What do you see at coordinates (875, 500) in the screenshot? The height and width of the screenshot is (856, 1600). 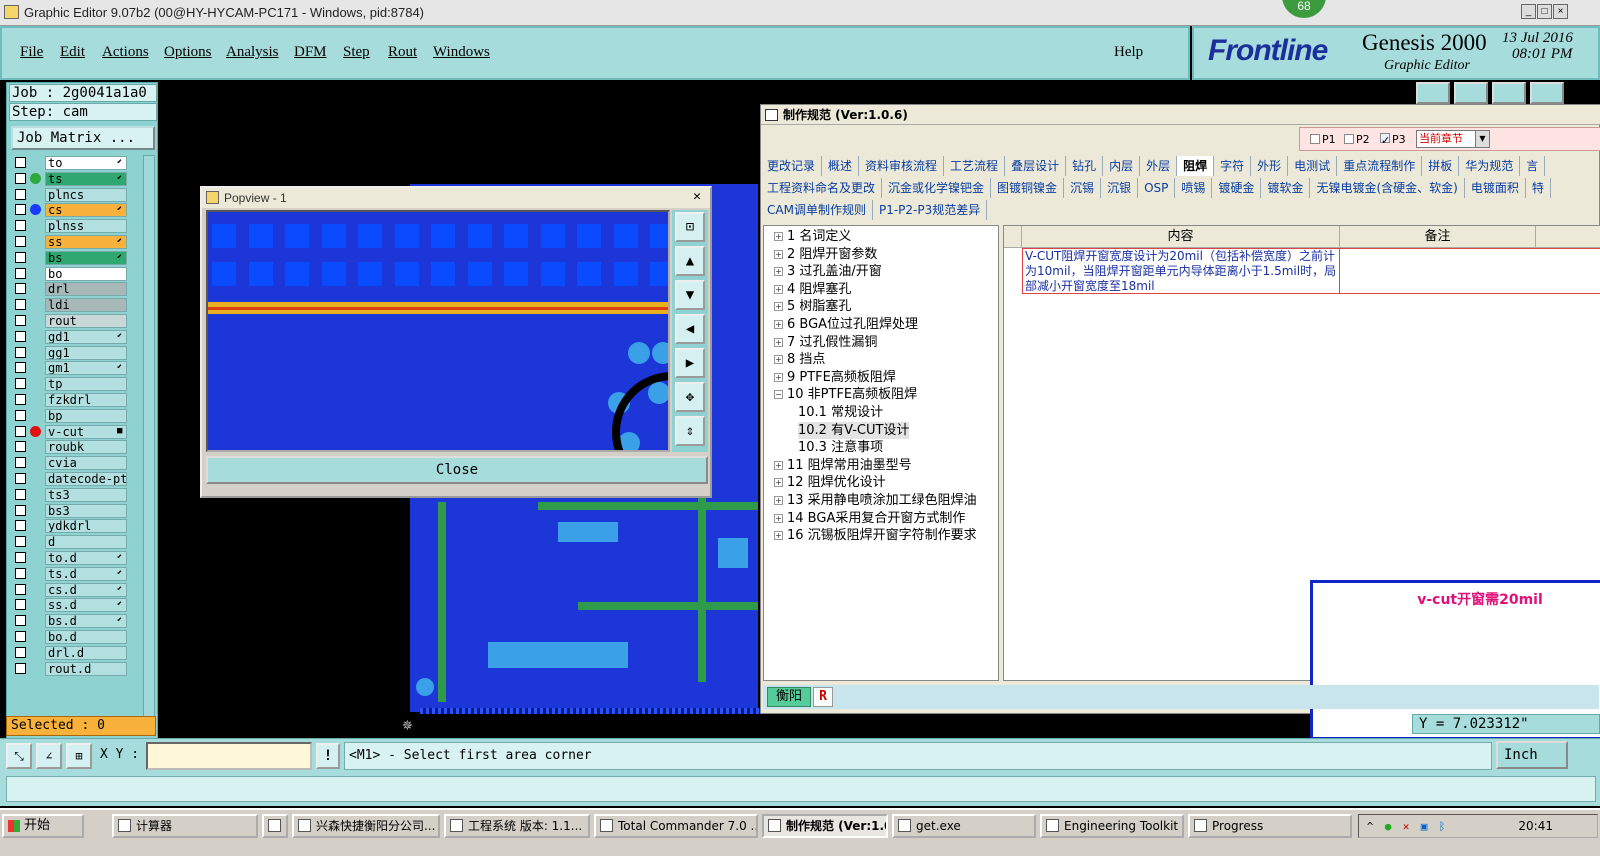 I see `tree-node: +13 采用静电喷涂加工绿色阻焊油` at bounding box center [875, 500].